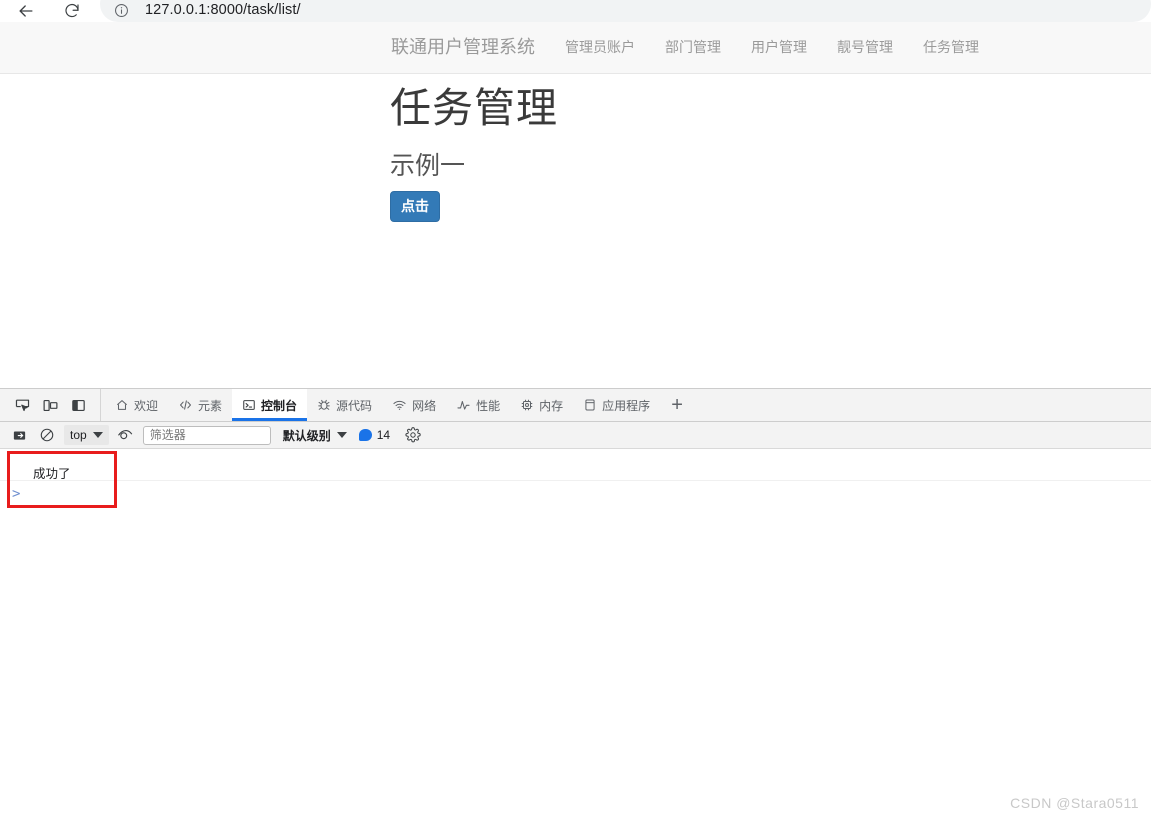 Image resolution: width=1151 pixels, height=818 pixels. I want to click on nav-item-admin-accounts: 管理员账户, so click(600, 47).